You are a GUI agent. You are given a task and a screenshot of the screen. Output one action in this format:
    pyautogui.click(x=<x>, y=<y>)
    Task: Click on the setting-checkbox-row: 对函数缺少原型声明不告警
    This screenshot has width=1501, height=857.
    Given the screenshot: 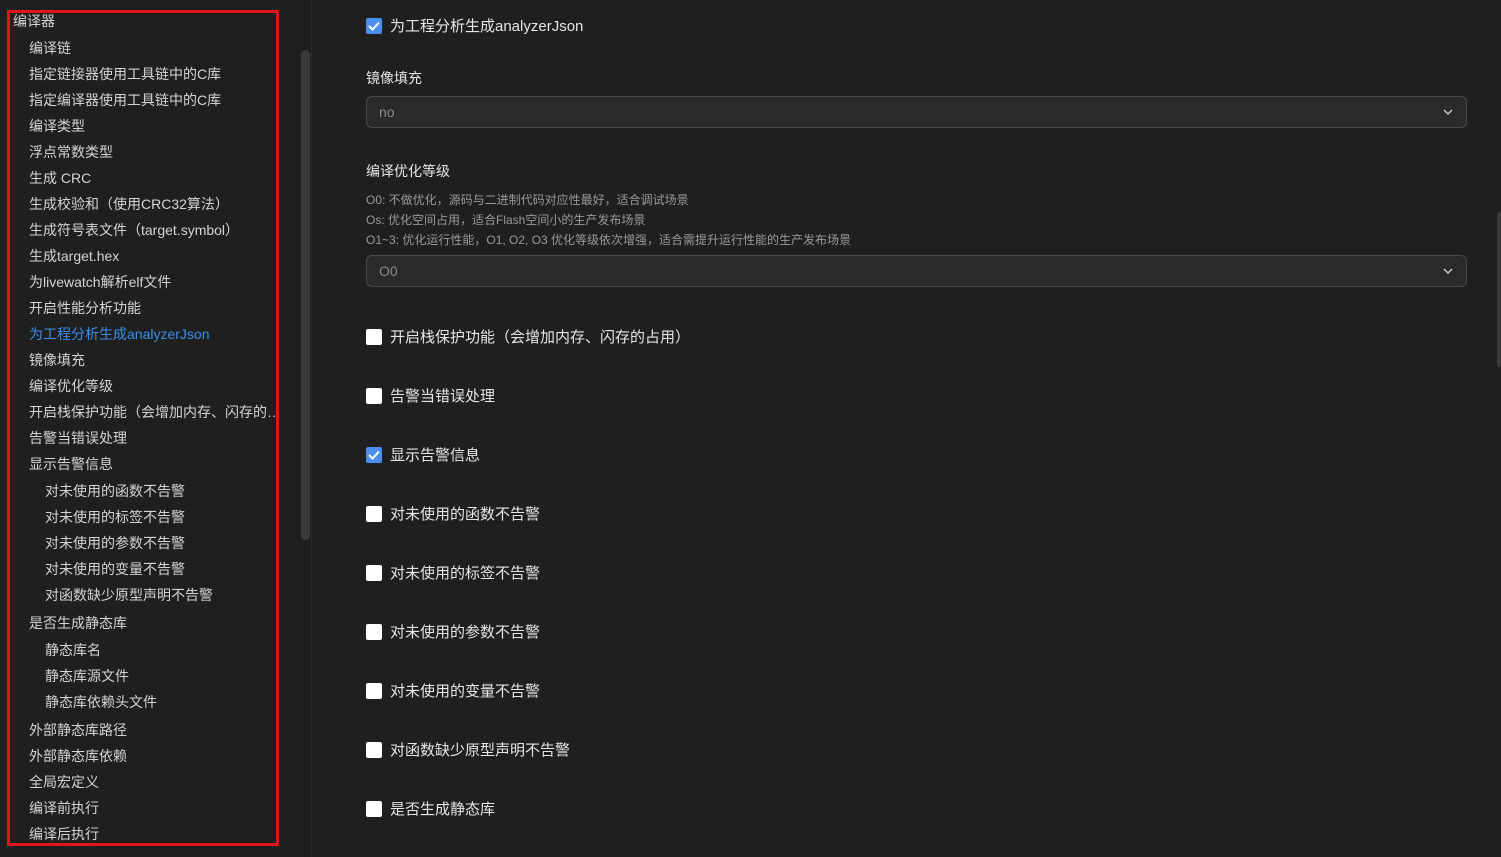 What is the action you would take?
    pyautogui.click(x=468, y=749)
    